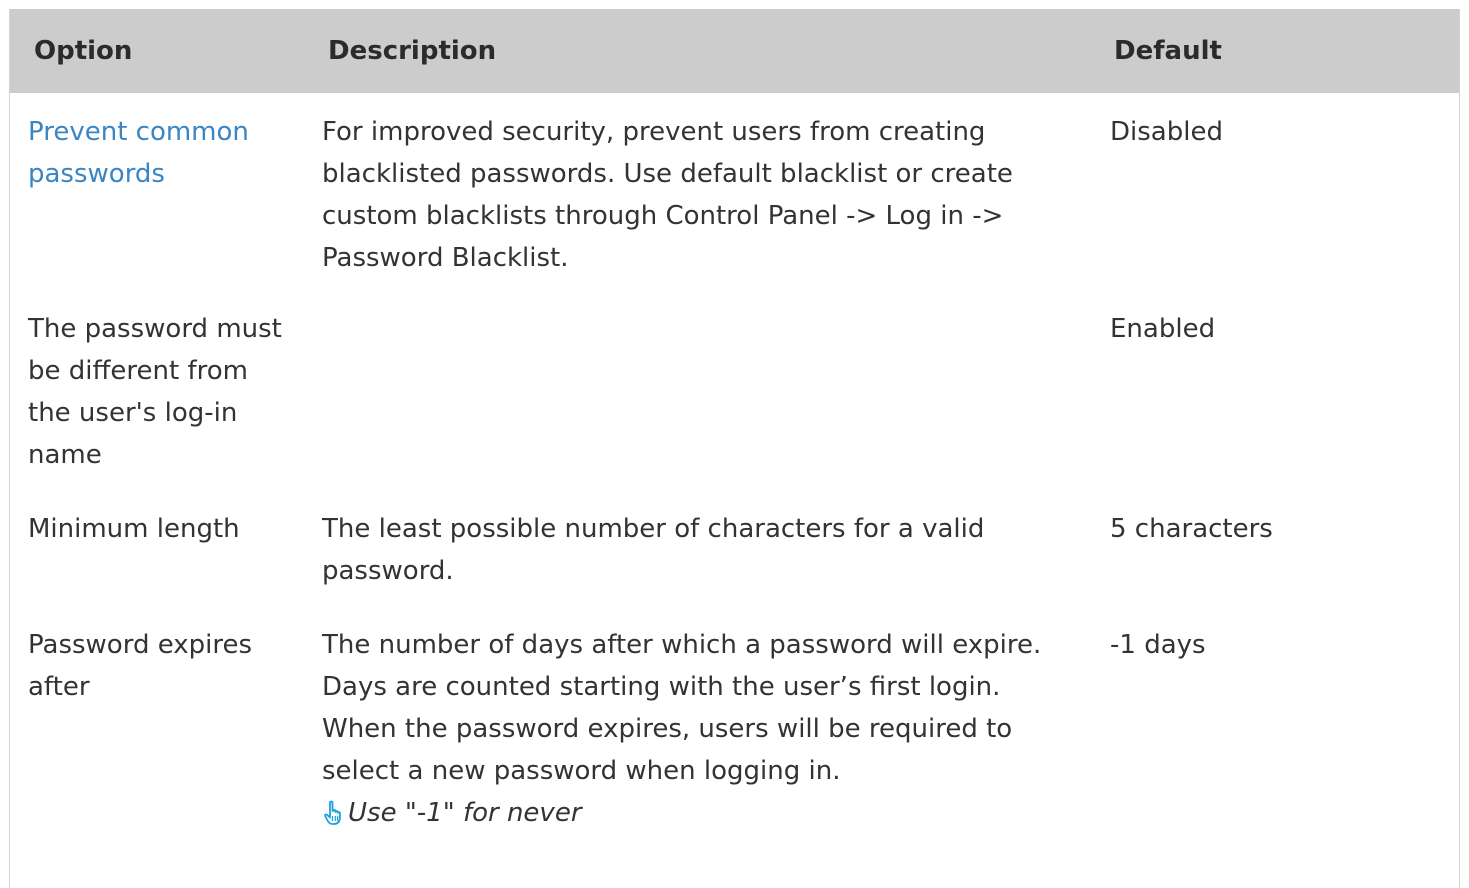 This screenshot has height=888, width=1469. I want to click on default-value: 5 characters, so click(1191, 529).